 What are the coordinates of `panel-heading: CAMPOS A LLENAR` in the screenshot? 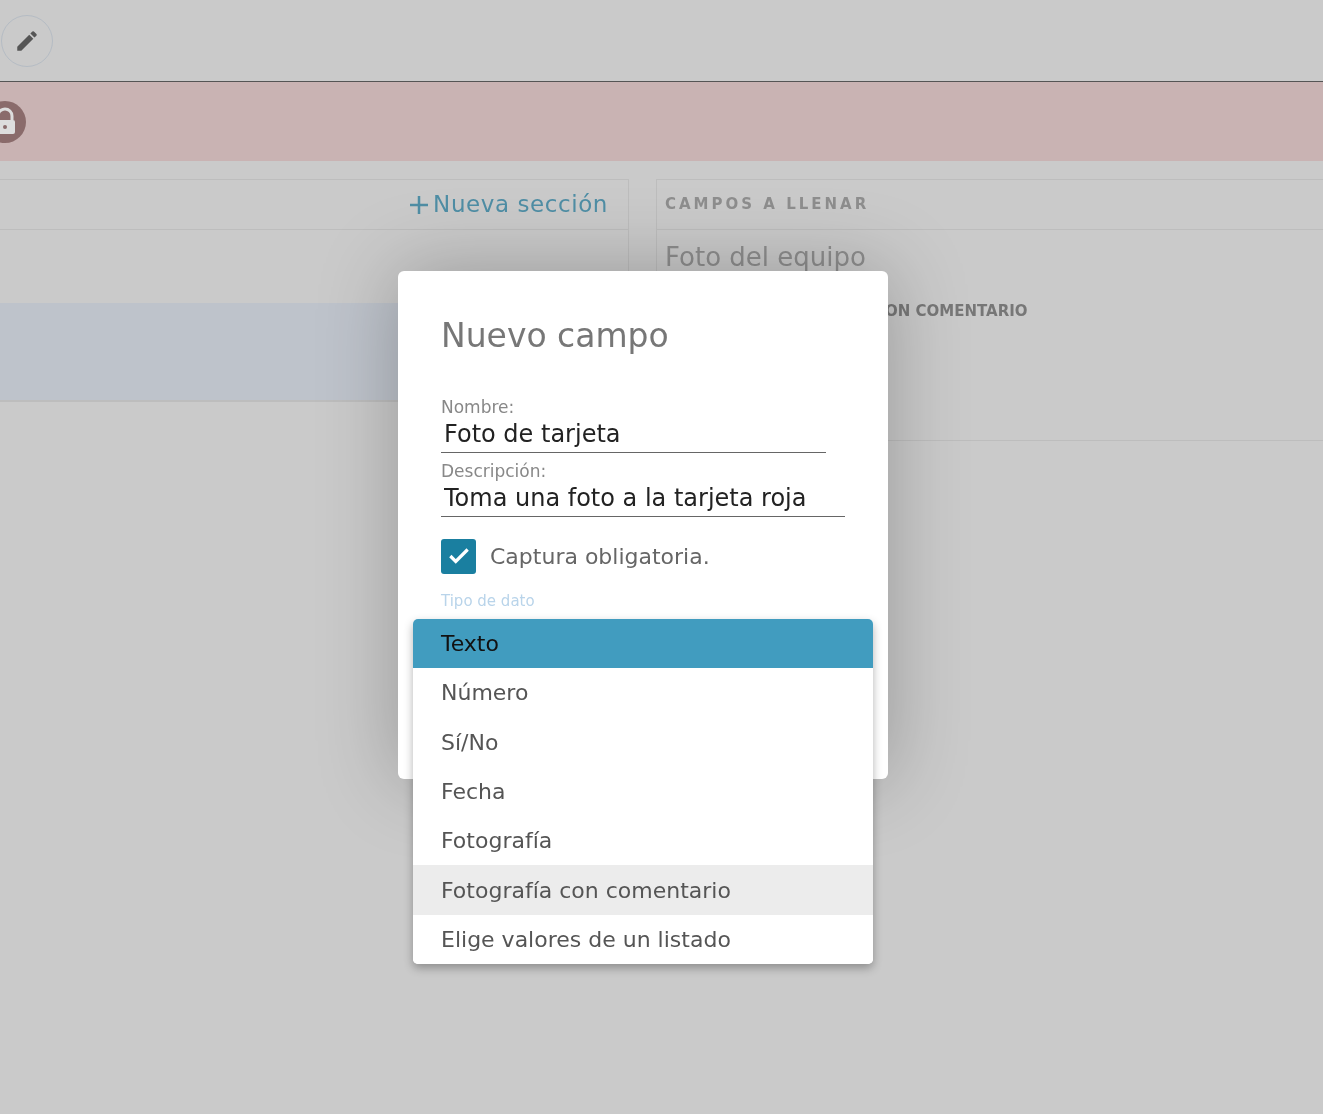 It's located at (767, 205).